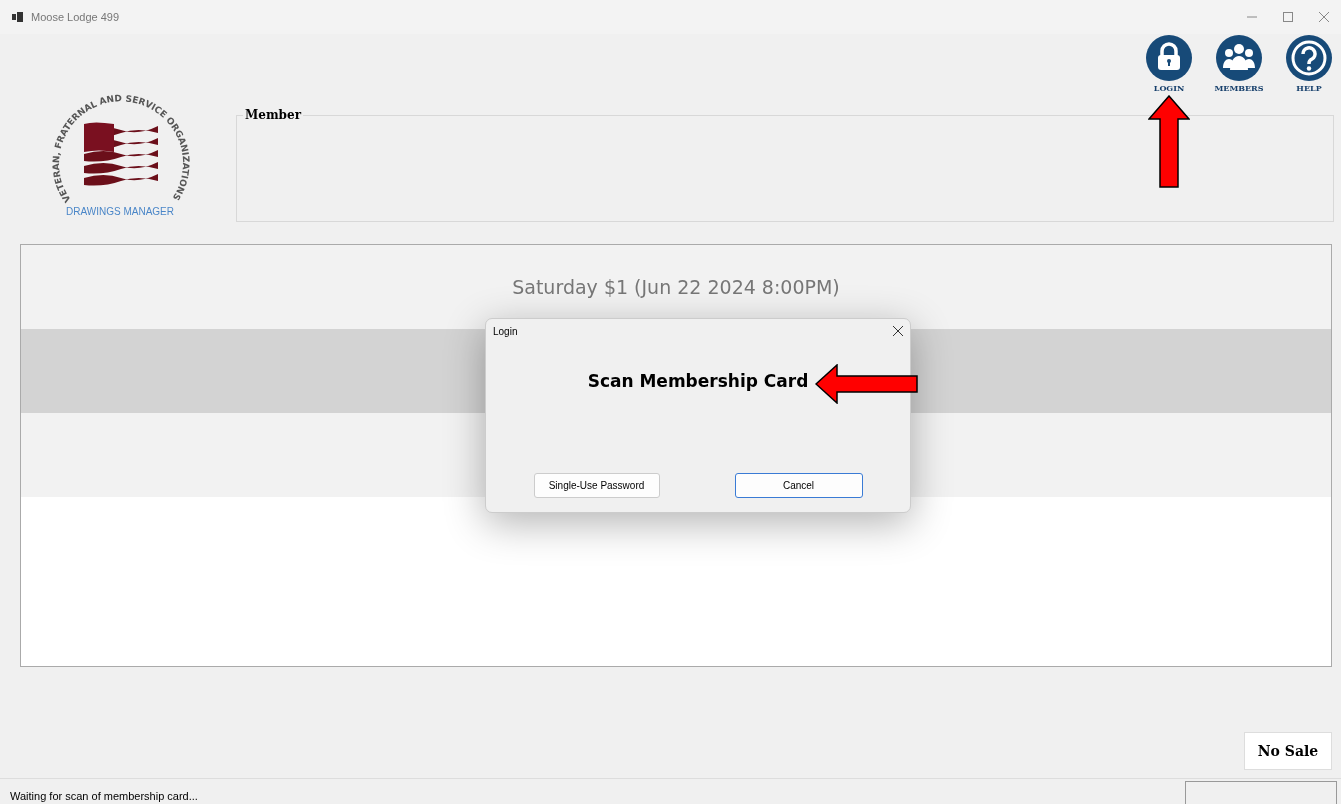  Describe the element at coordinates (75, 17) in the screenshot. I see `window-title: Moose Lodge 499` at that location.